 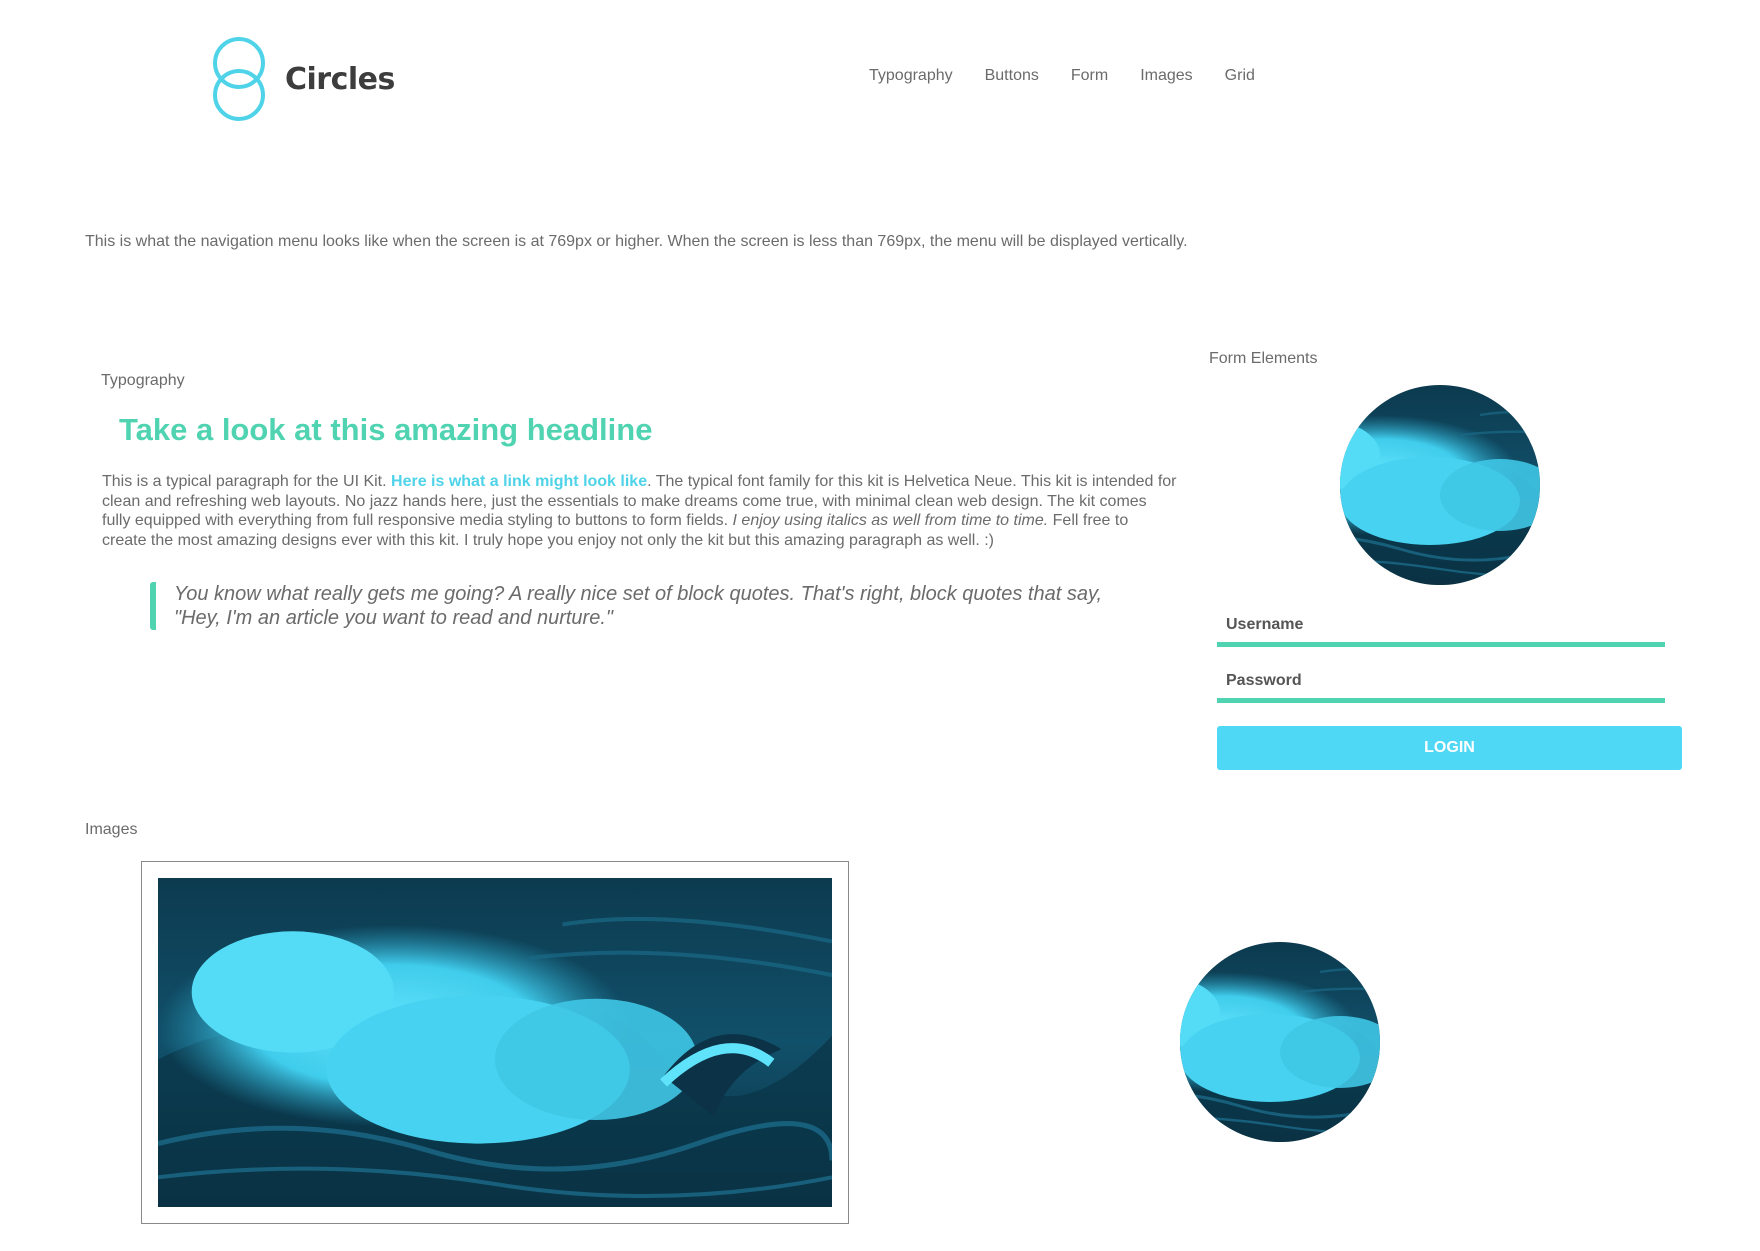 I want to click on brand-logo: Circles, so click(x=357, y=79).